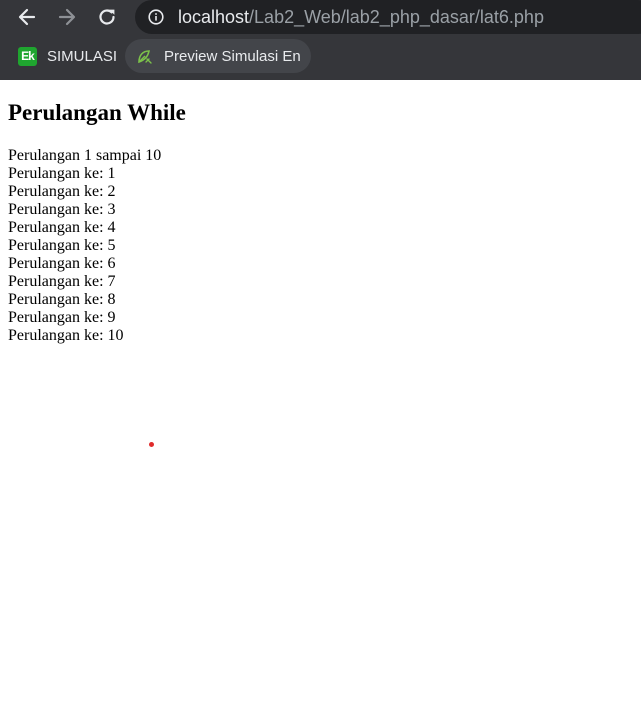  What do you see at coordinates (151, 444) in the screenshot?
I see `cursor-dot` at bounding box center [151, 444].